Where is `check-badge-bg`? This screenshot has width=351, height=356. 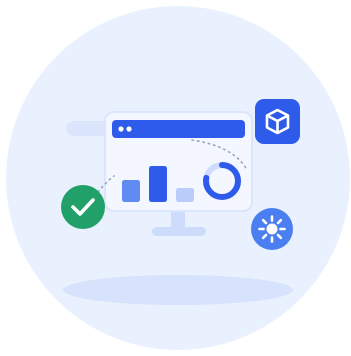 check-badge-bg is located at coordinates (83, 207).